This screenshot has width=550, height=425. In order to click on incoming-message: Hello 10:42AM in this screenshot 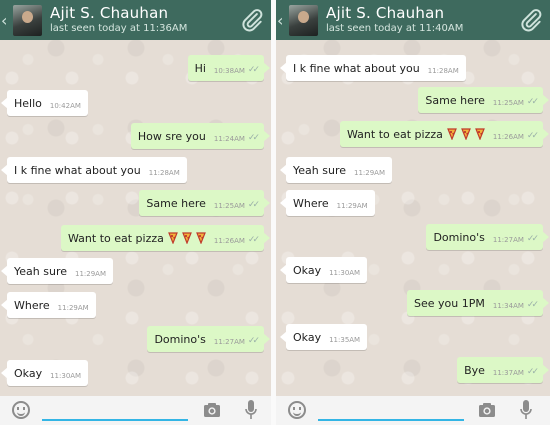, I will do `click(44, 103)`.